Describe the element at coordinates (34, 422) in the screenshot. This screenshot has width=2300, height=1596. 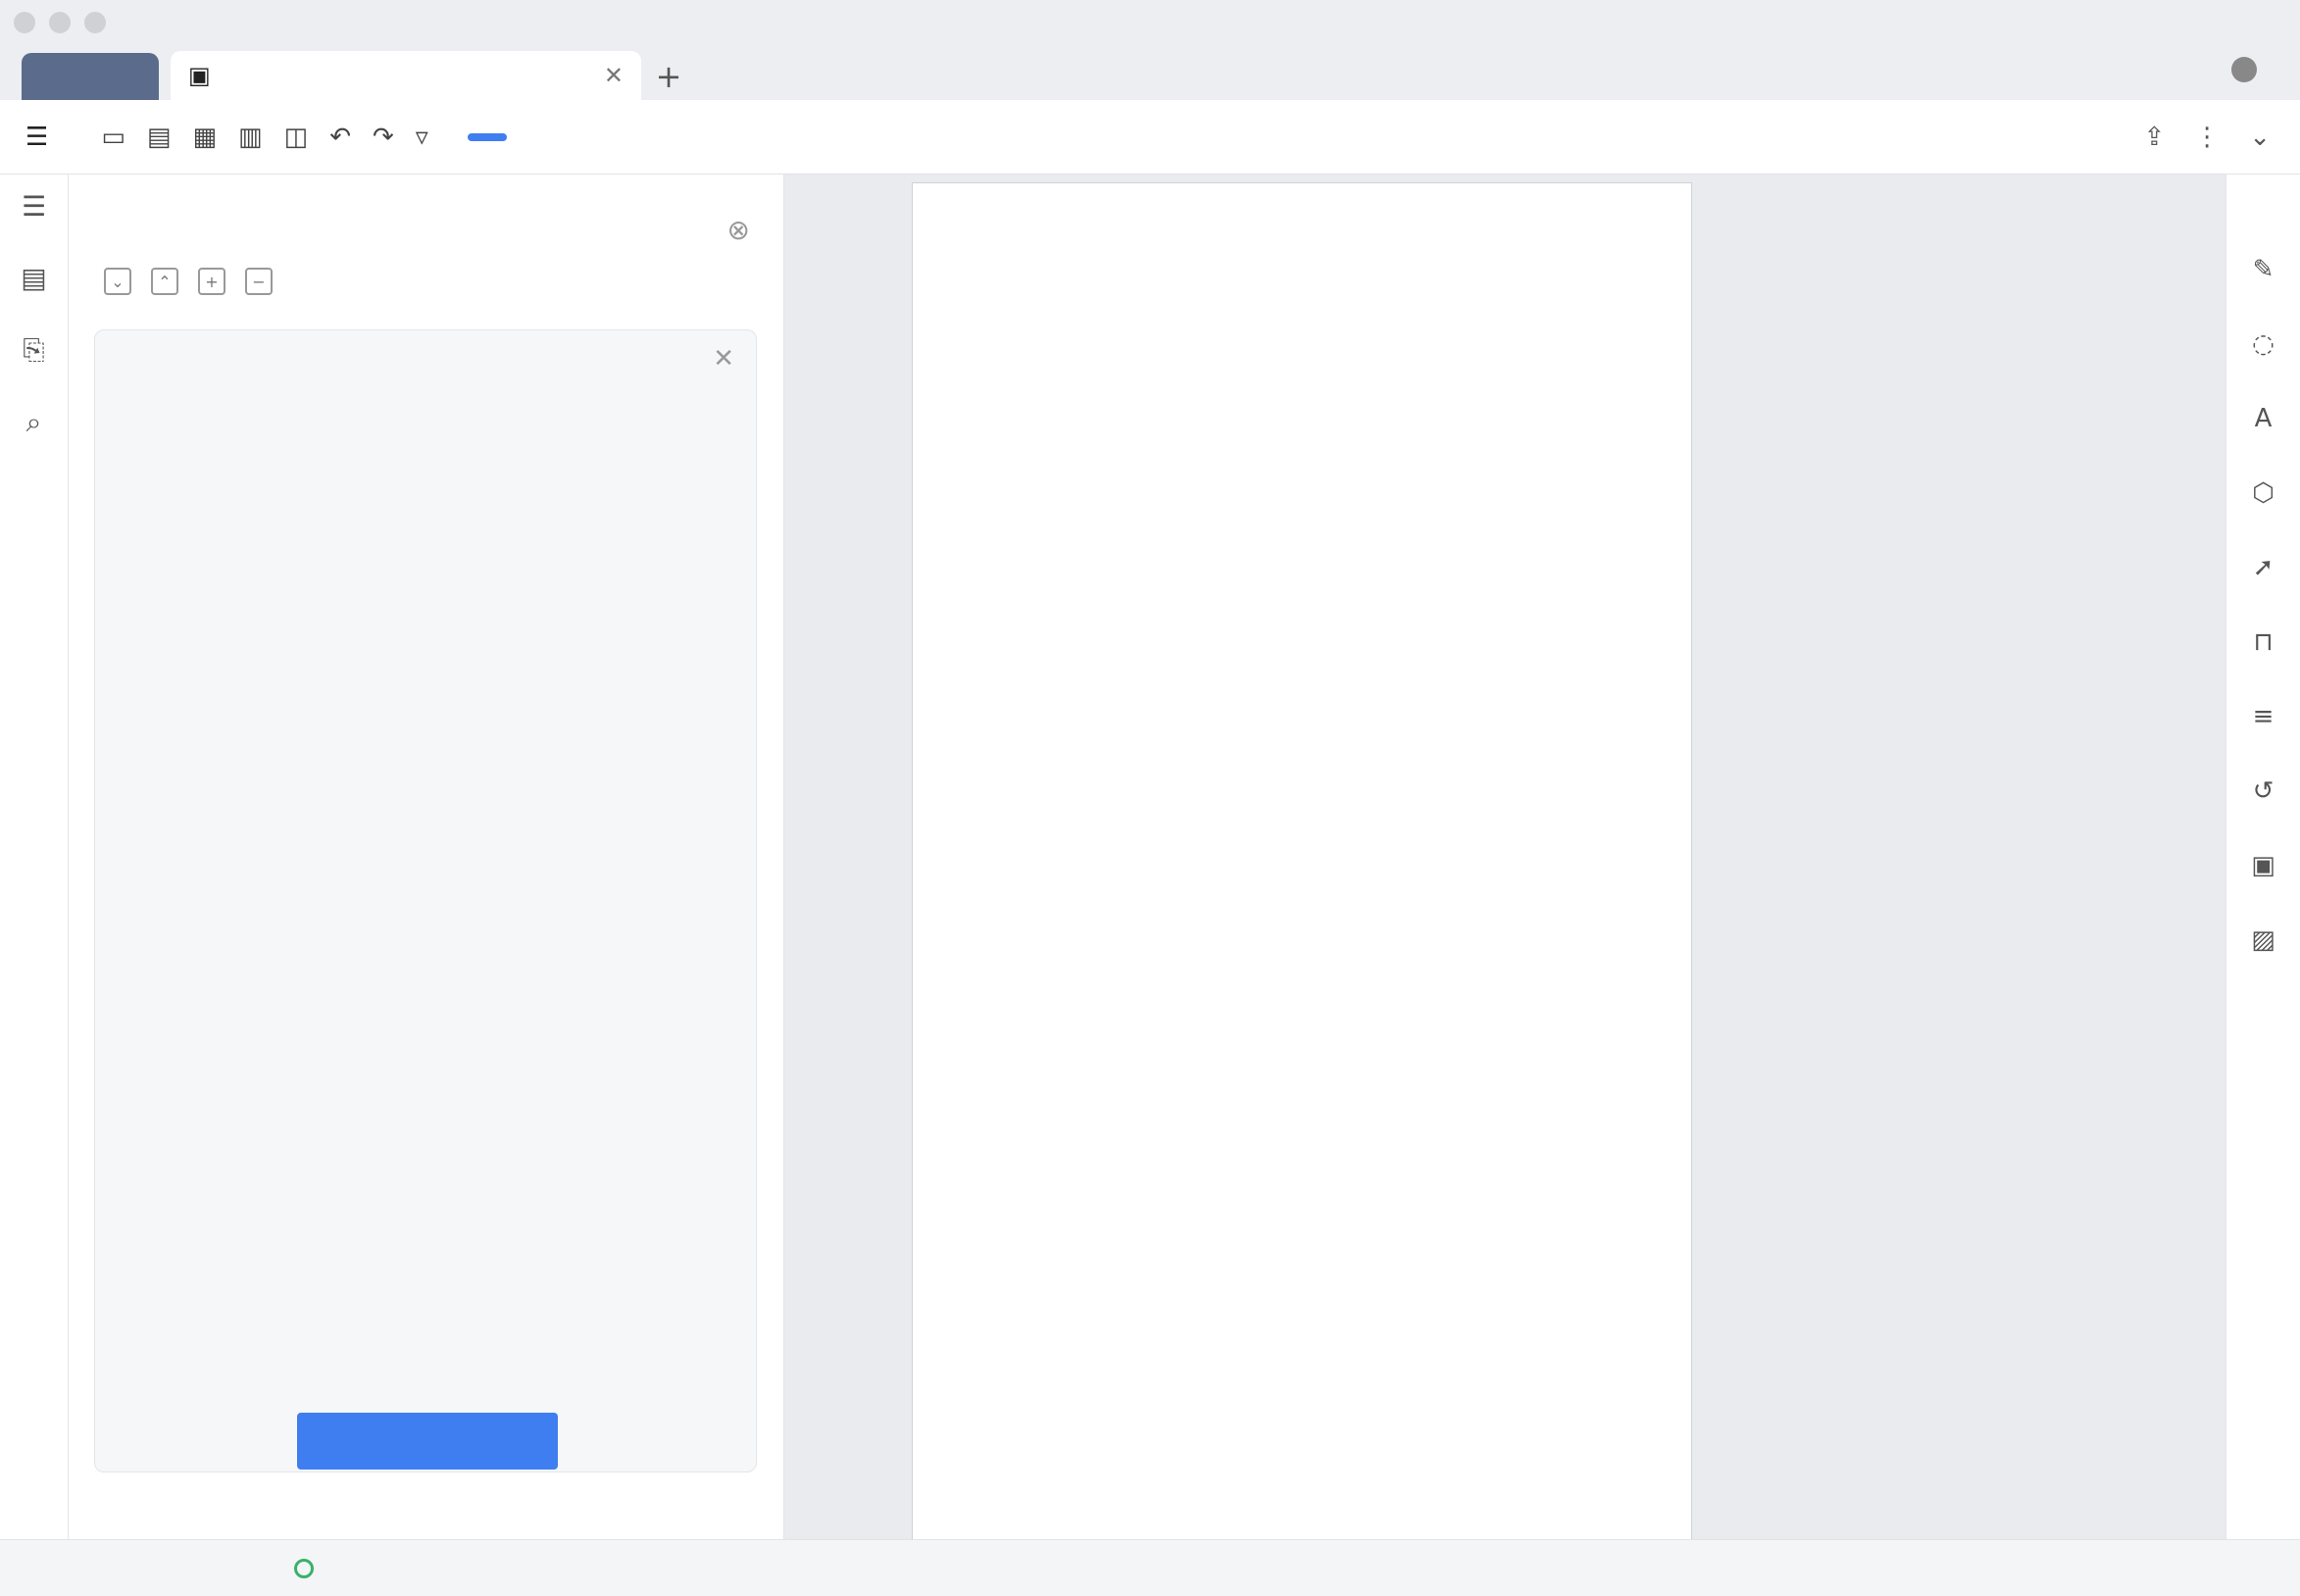
I see `find-icon: ⌕` at that location.